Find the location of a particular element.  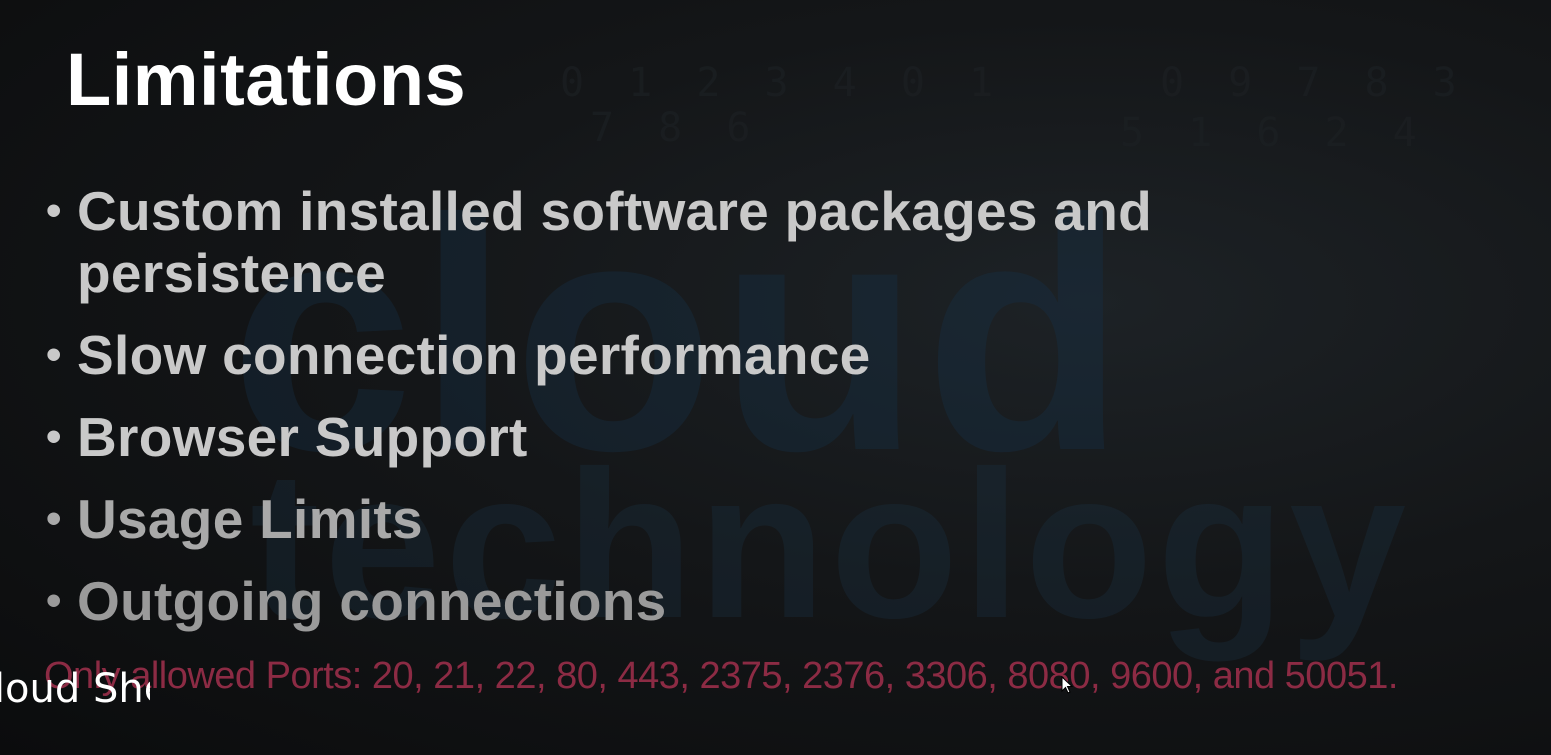

video-caption: Cloud Shell is located at coordinates (75, 689).